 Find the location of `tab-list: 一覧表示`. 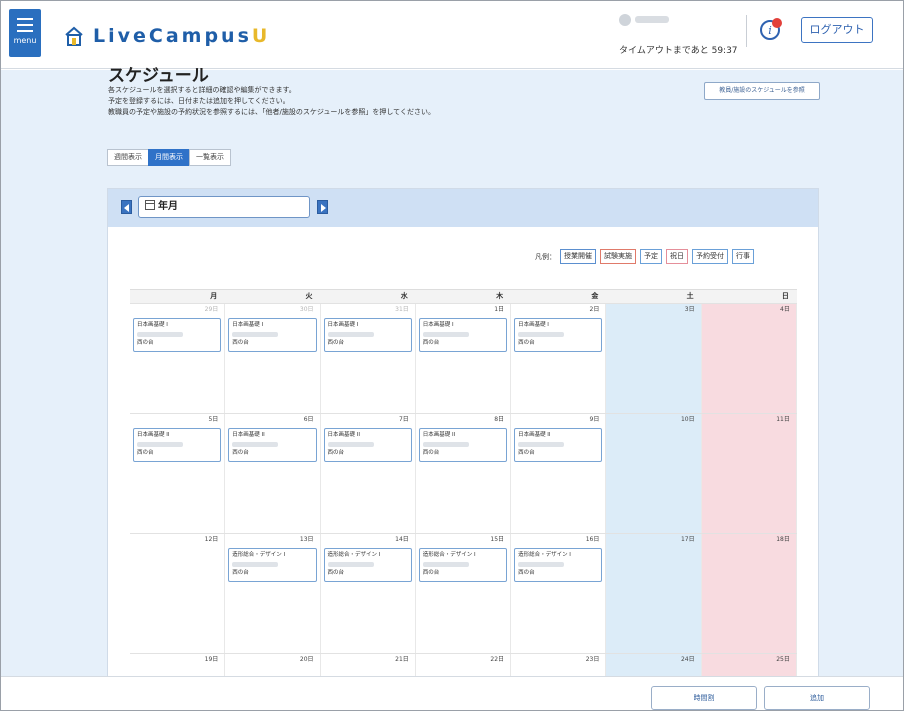

tab-list: 一覧表示 is located at coordinates (210, 157).